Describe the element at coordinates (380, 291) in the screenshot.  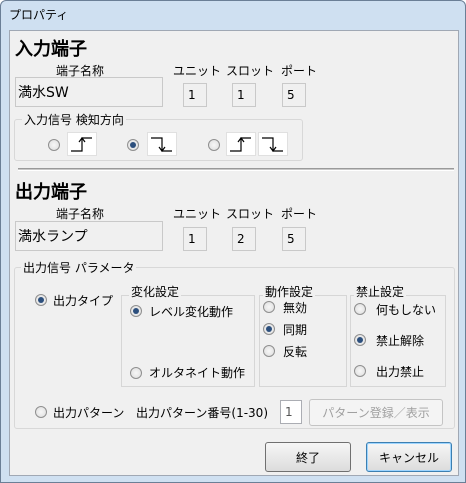
I see `prohibit-setting-label: 禁止設定` at that location.